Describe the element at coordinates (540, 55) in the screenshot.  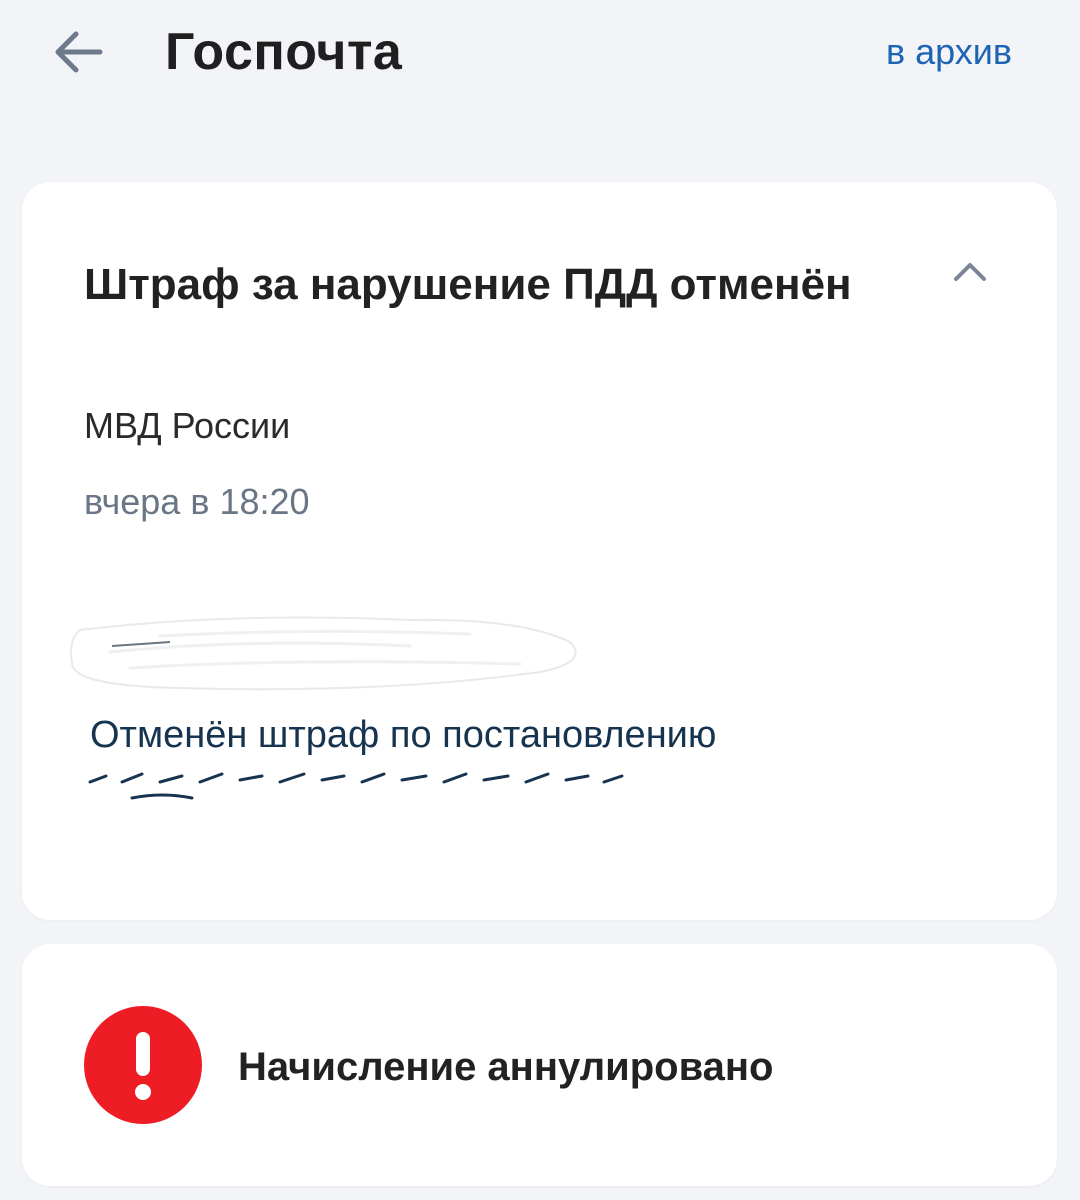
I see `top-bar: Госпочта в архив` at that location.